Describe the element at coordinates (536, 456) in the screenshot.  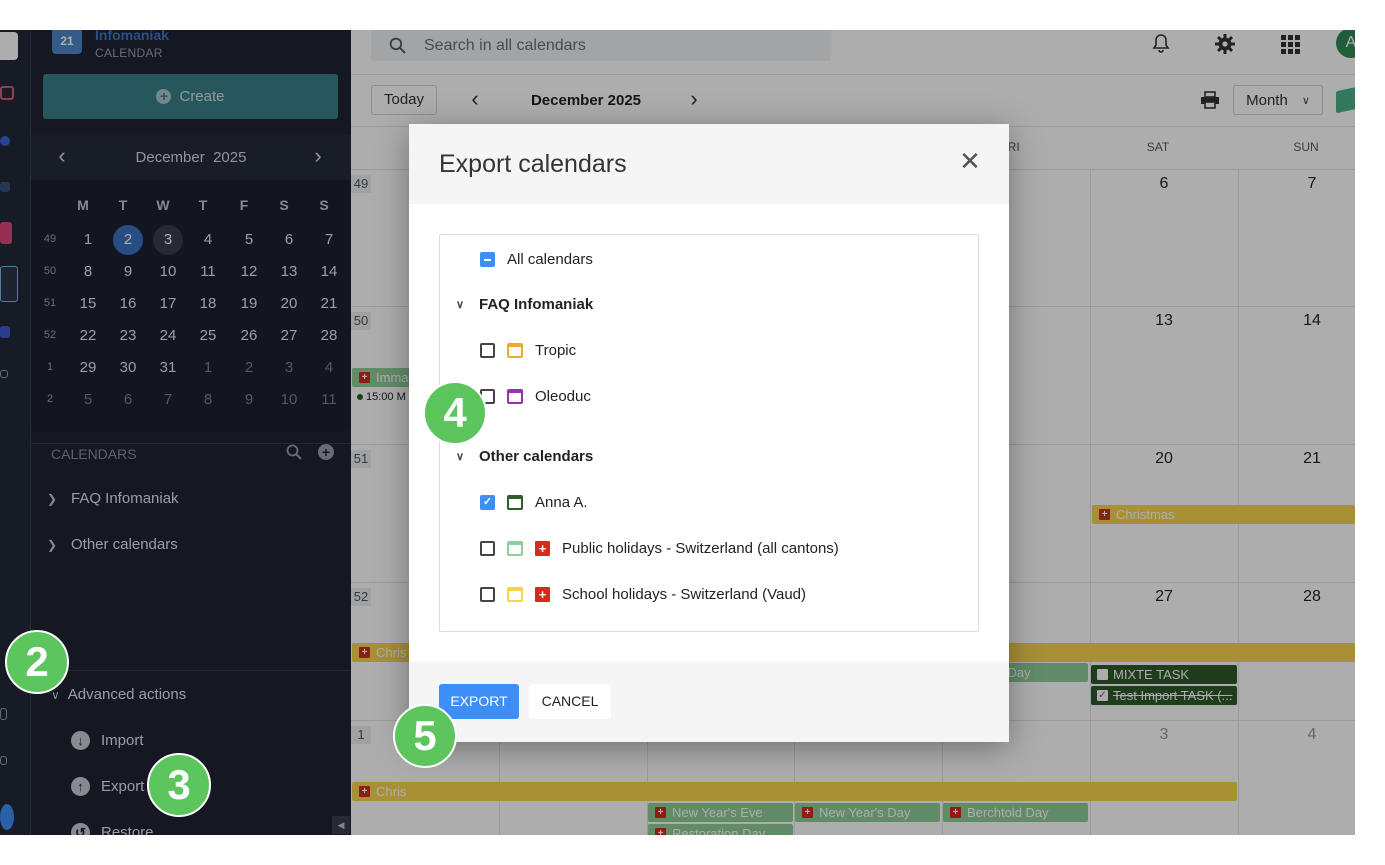
I see `tree-group-label: Other calendars` at that location.